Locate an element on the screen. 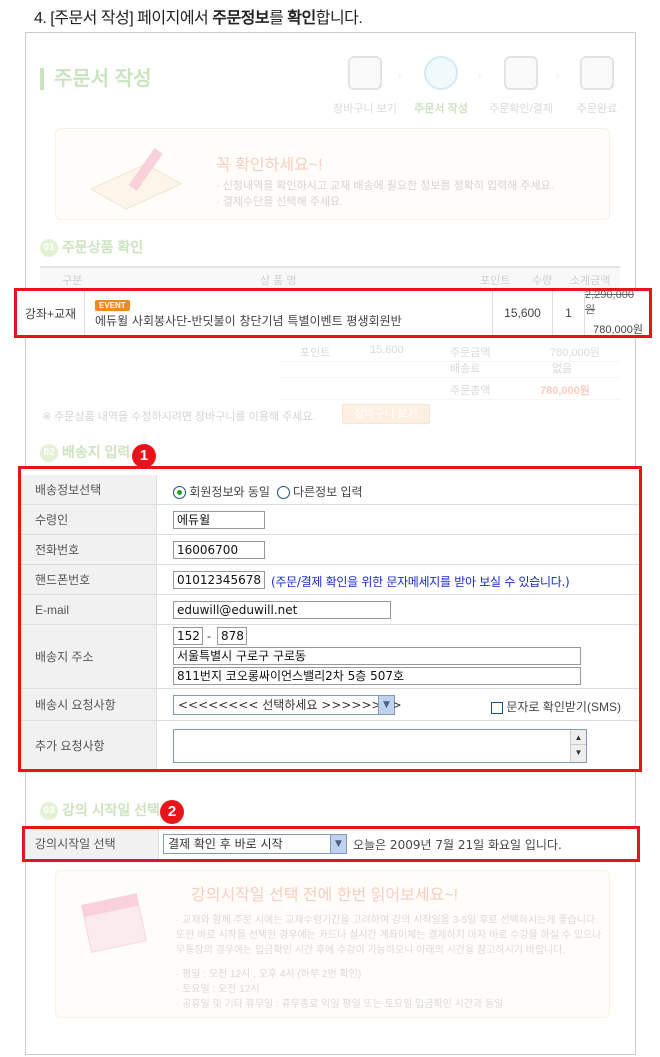 The height and width of the screenshot is (1057, 660). col-type: 구분 is located at coordinates (72, 281).